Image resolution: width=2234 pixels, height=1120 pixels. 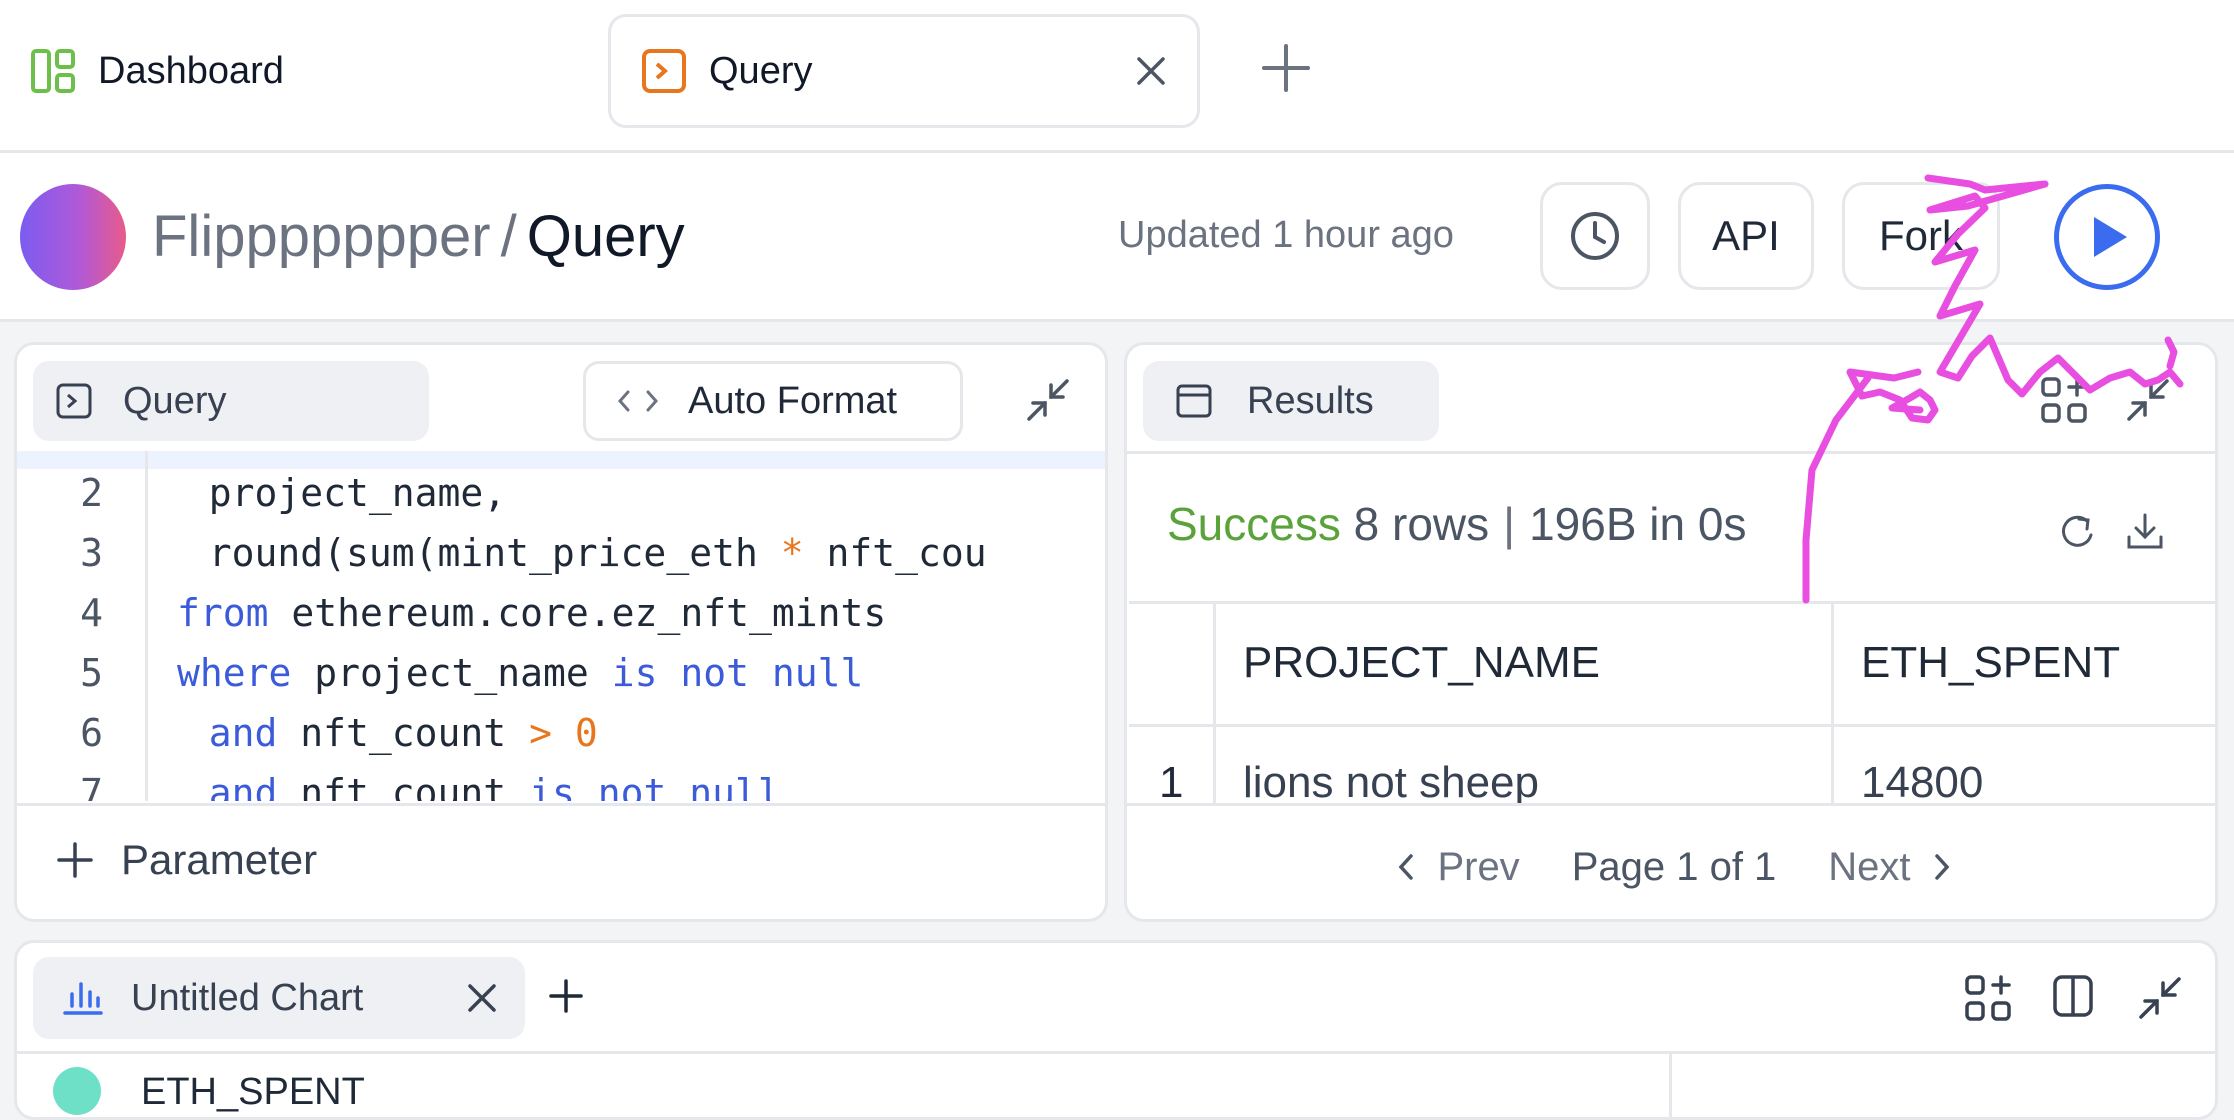 I want to click on column-header: PROJECT_NAME, so click(x=1421, y=663).